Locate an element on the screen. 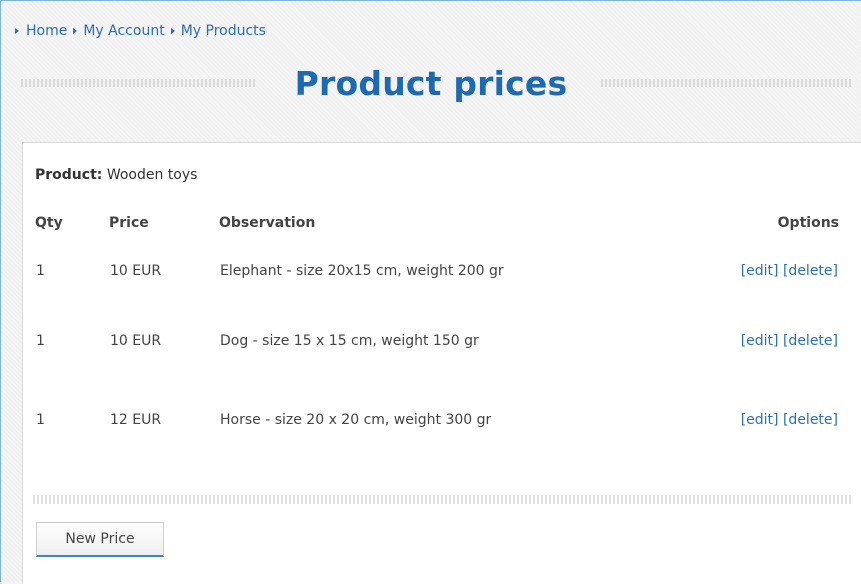 The image size is (861, 584). breadcrumb-my-account-link: My Account is located at coordinates (123, 31).